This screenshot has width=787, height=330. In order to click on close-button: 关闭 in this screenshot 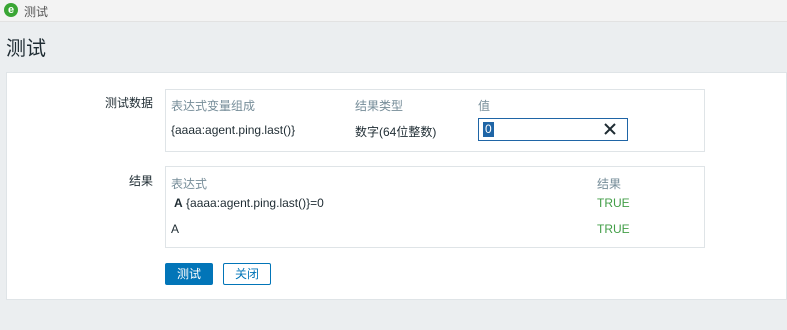, I will do `click(247, 274)`.